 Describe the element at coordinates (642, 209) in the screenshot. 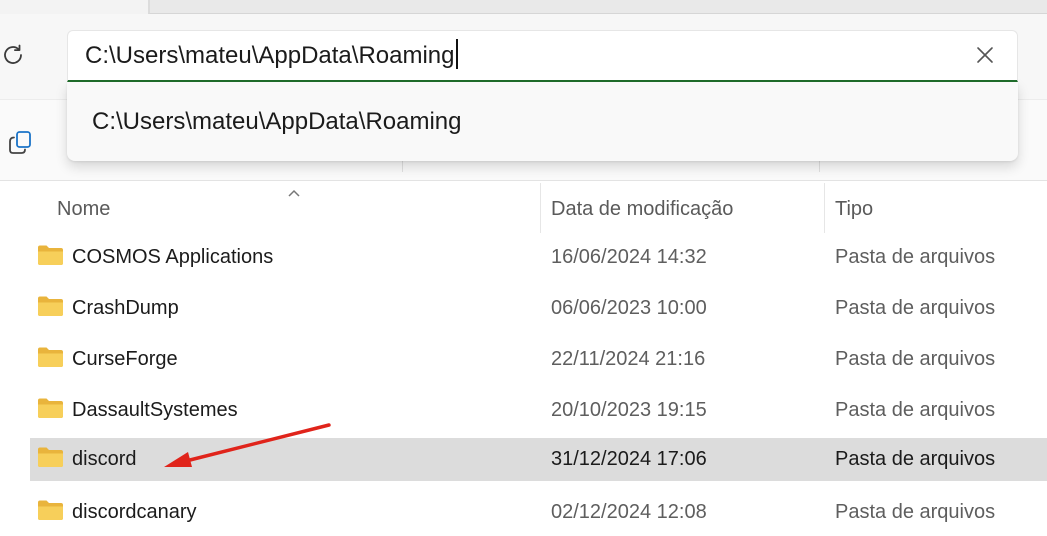

I see `column-header-date: Data de modificação` at that location.